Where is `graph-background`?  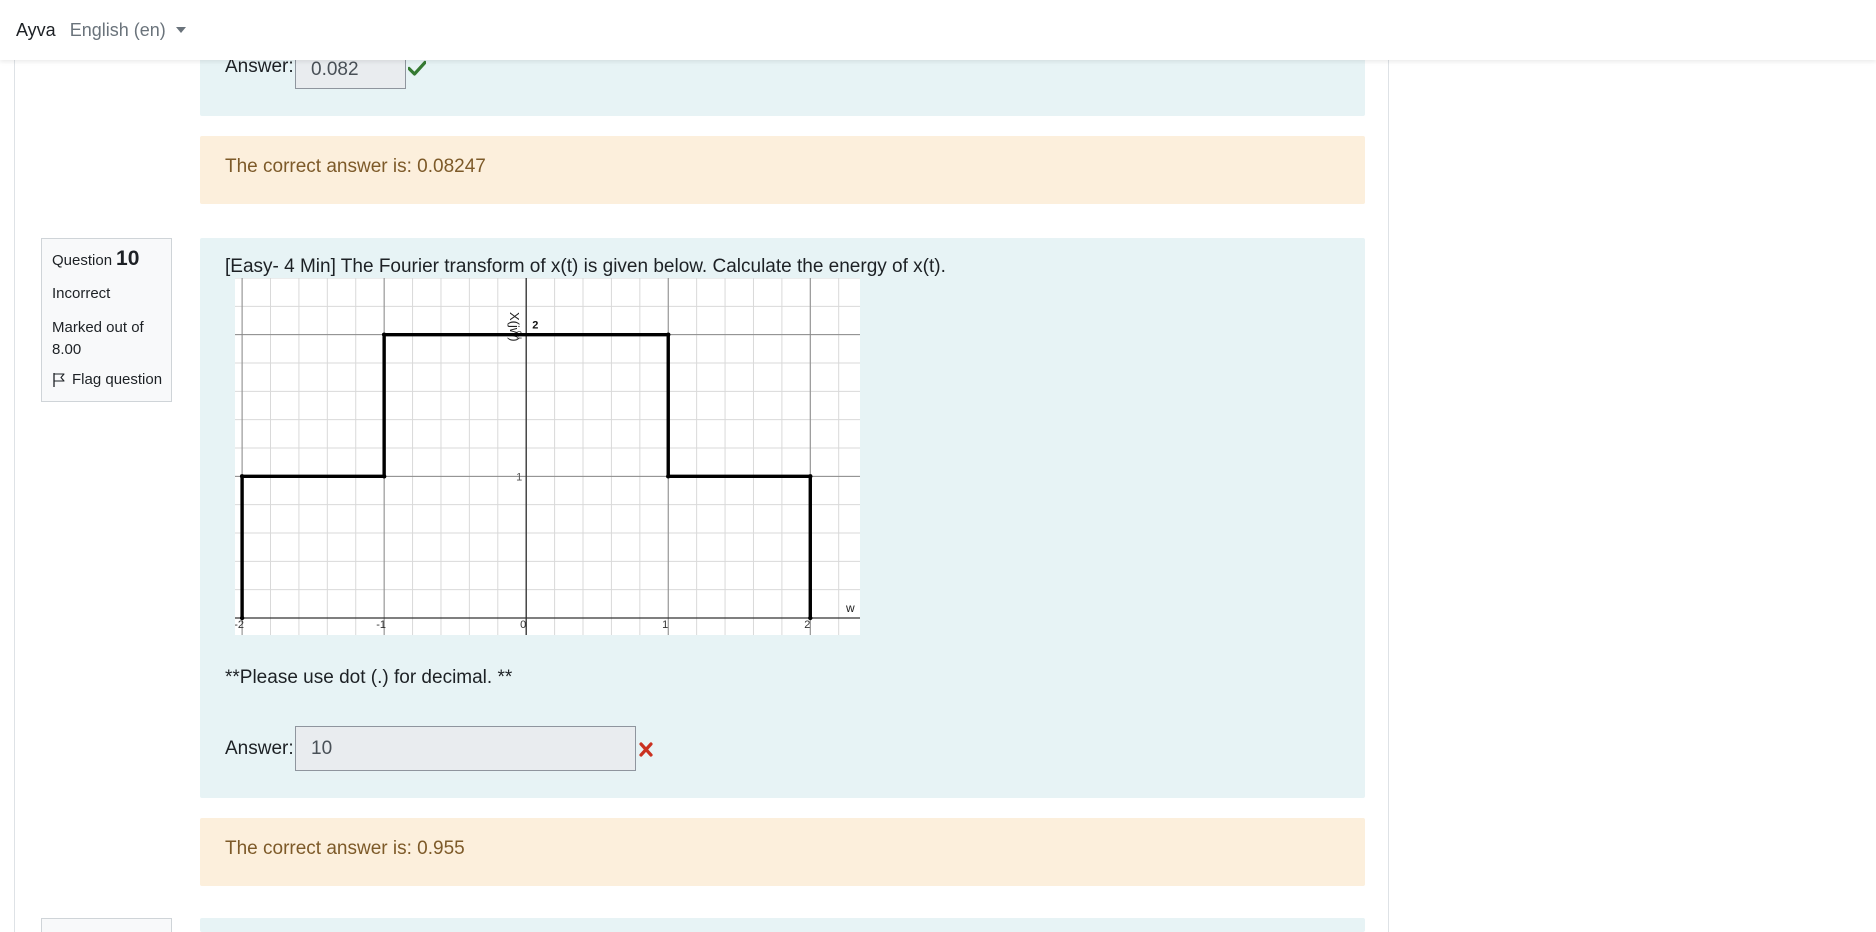 graph-background is located at coordinates (547, 456).